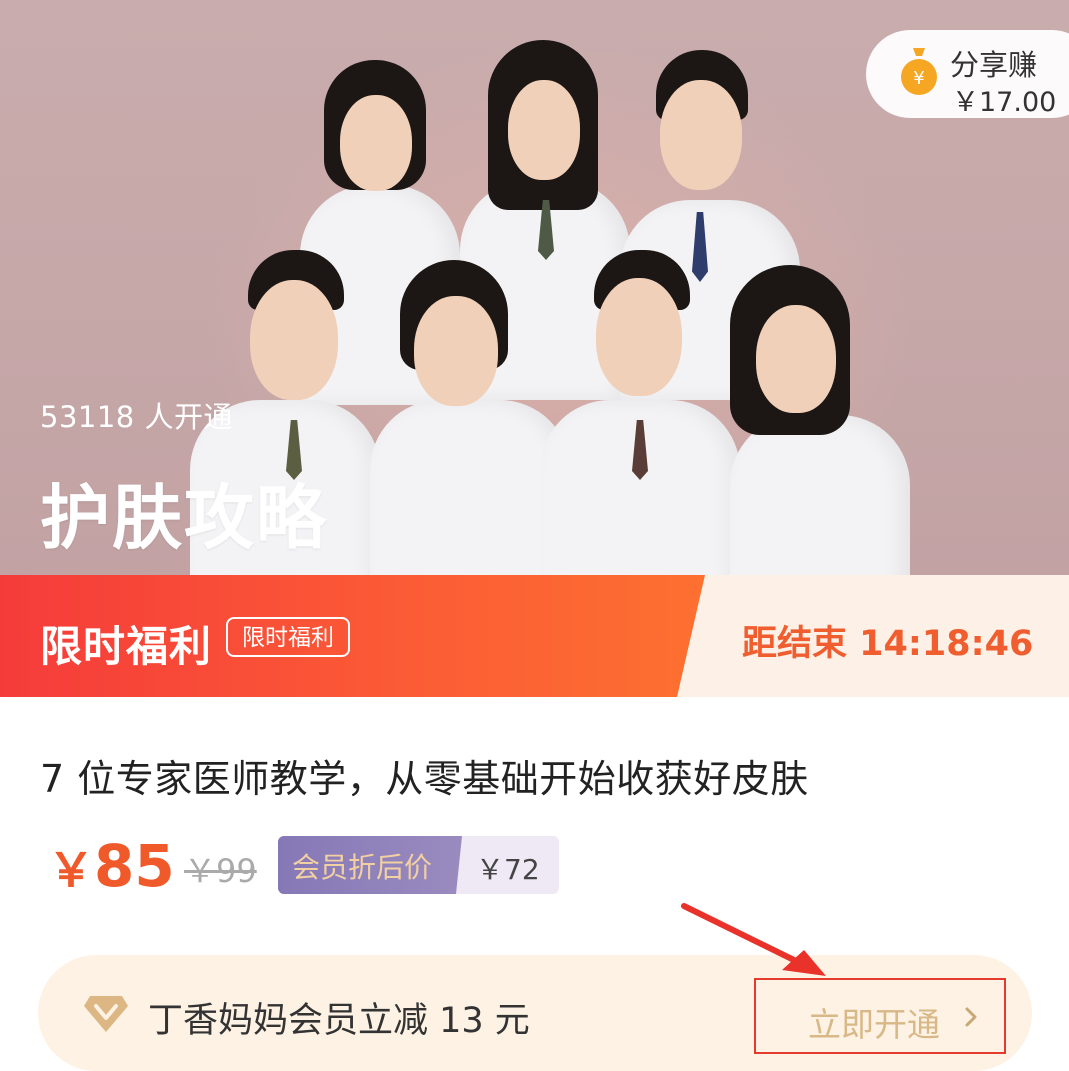 This screenshot has width=1069, height=1071. I want to click on current-price: ￥85, so click(111, 866).